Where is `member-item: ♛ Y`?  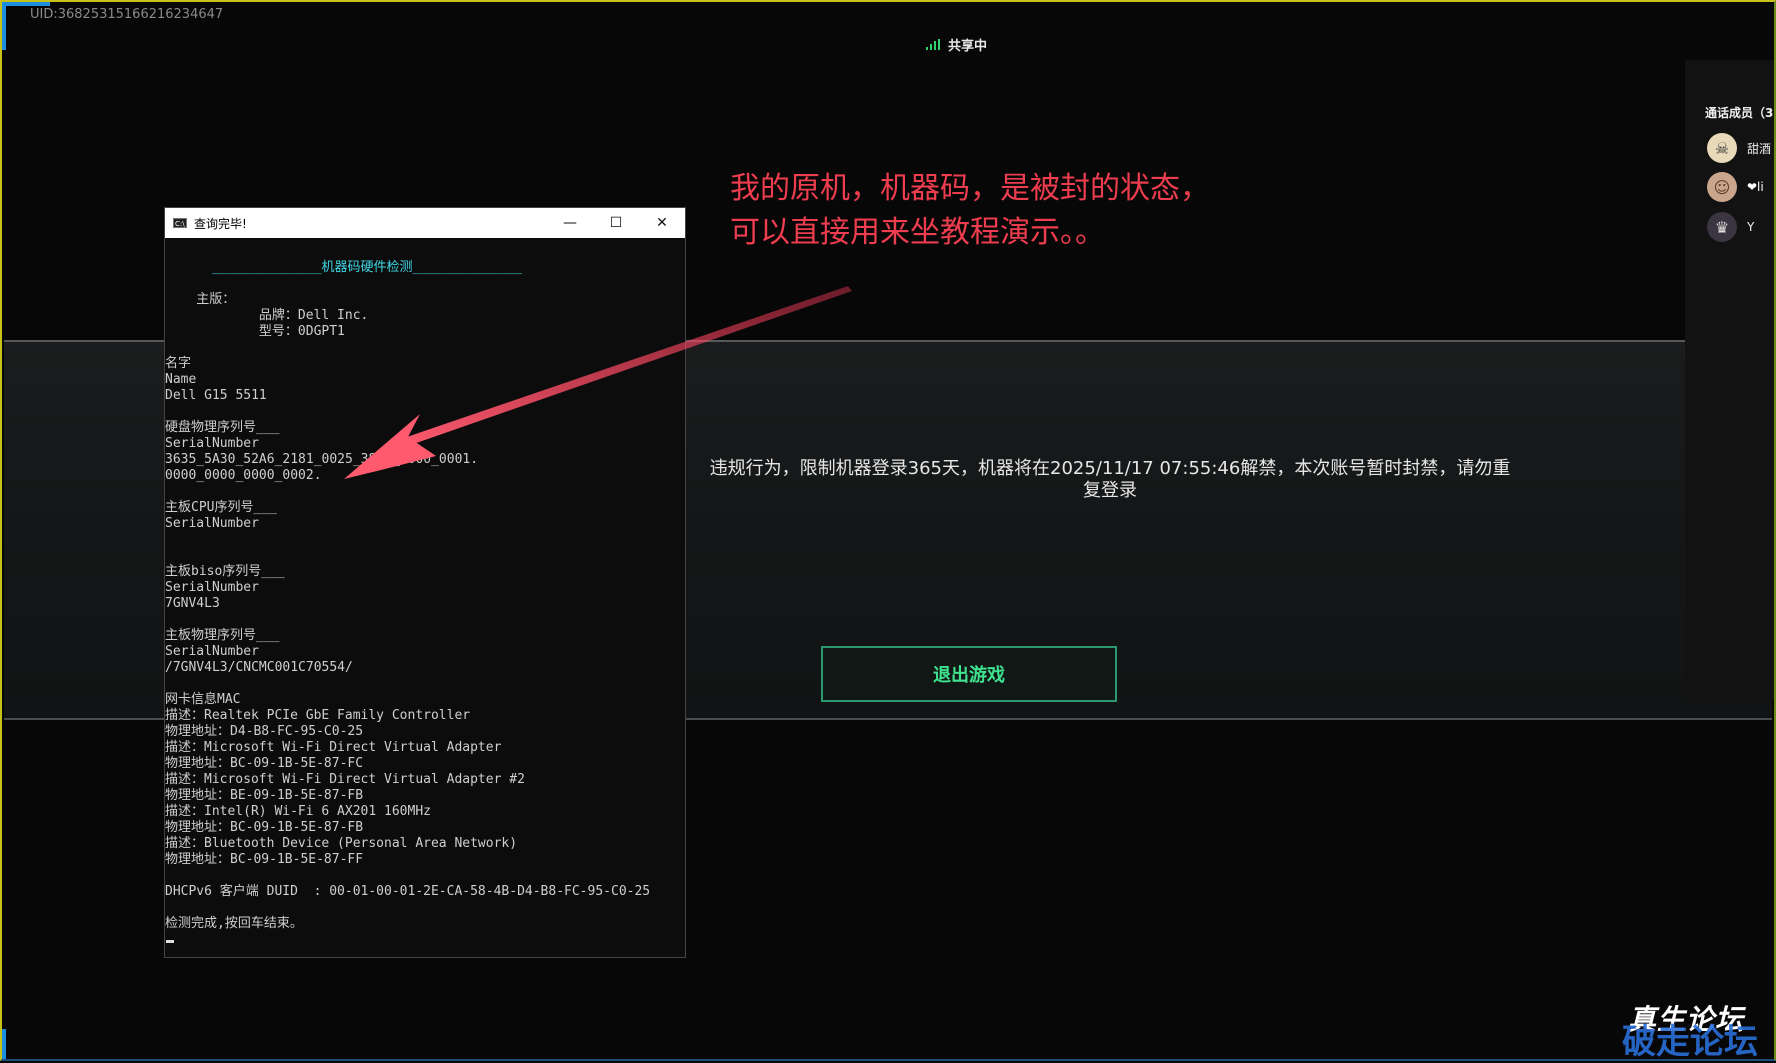
member-item: ♛ Y is located at coordinates (1730, 227).